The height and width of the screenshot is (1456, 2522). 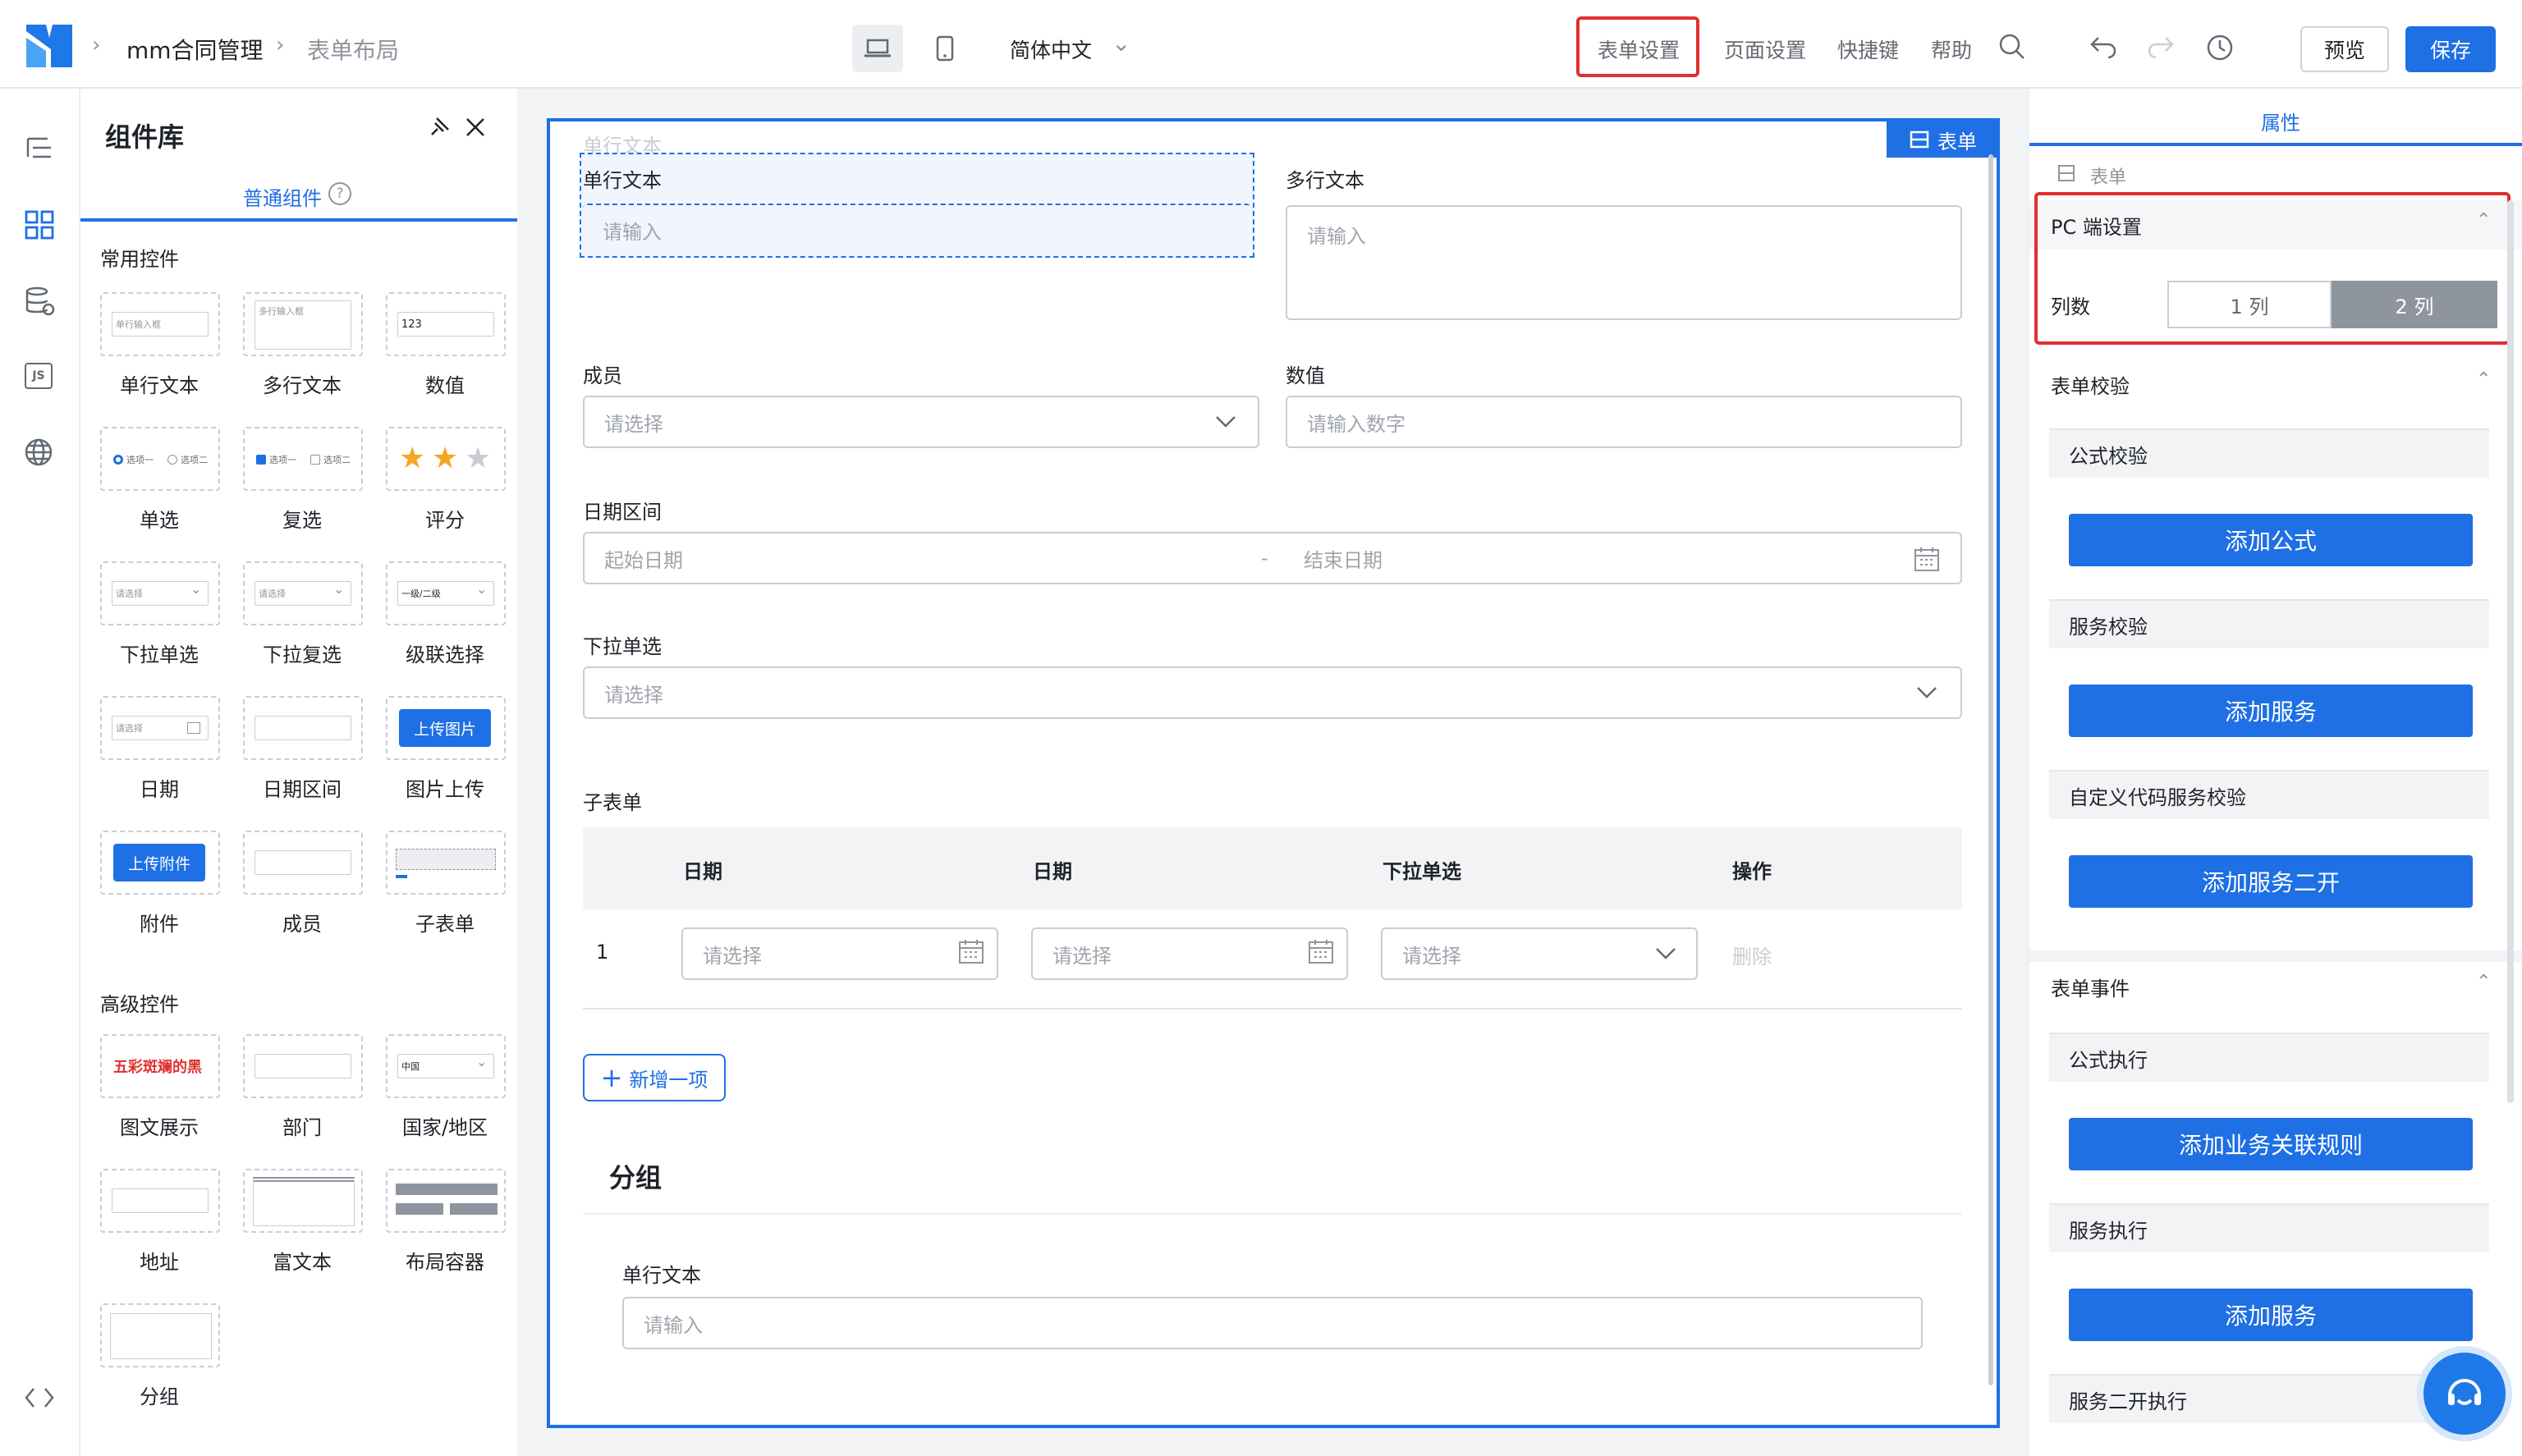 What do you see at coordinates (39, 149) in the screenshot?
I see `outline-tree-icon` at bounding box center [39, 149].